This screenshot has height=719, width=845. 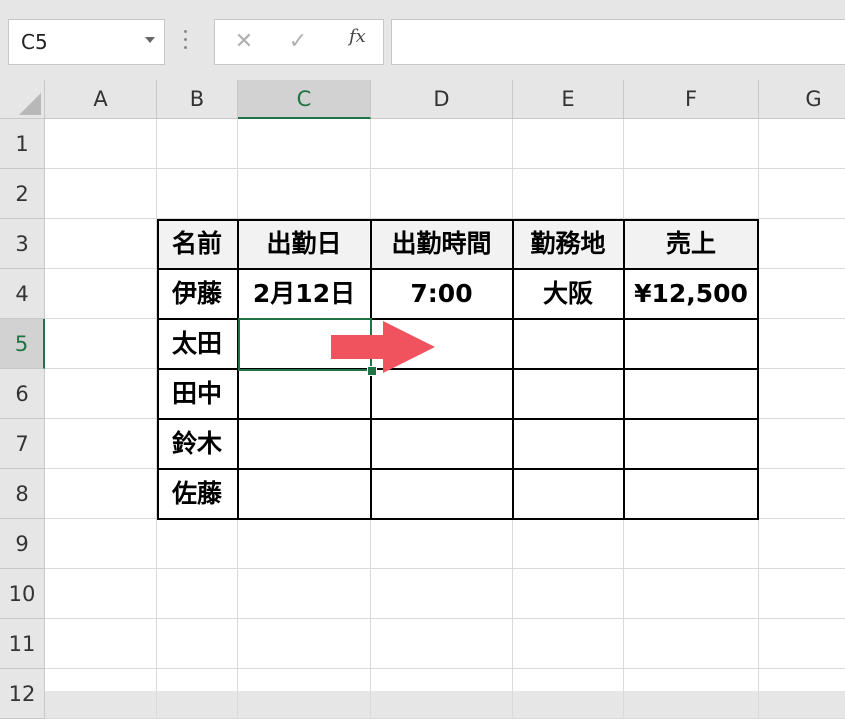 What do you see at coordinates (802, 99) in the screenshot?
I see `column-header-g: G` at bounding box center [802, 99].